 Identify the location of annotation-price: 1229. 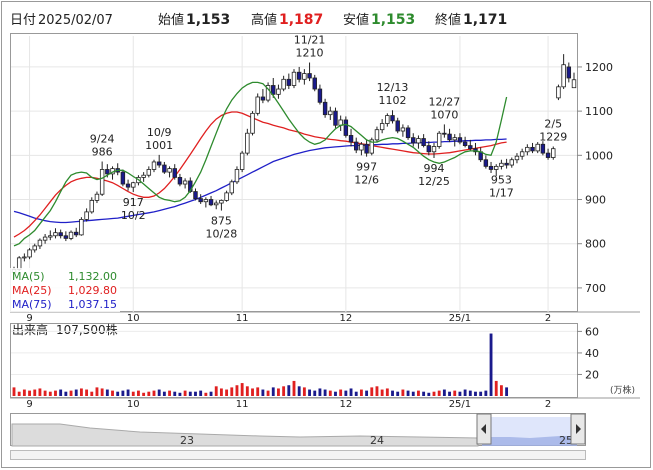
(553, 136).